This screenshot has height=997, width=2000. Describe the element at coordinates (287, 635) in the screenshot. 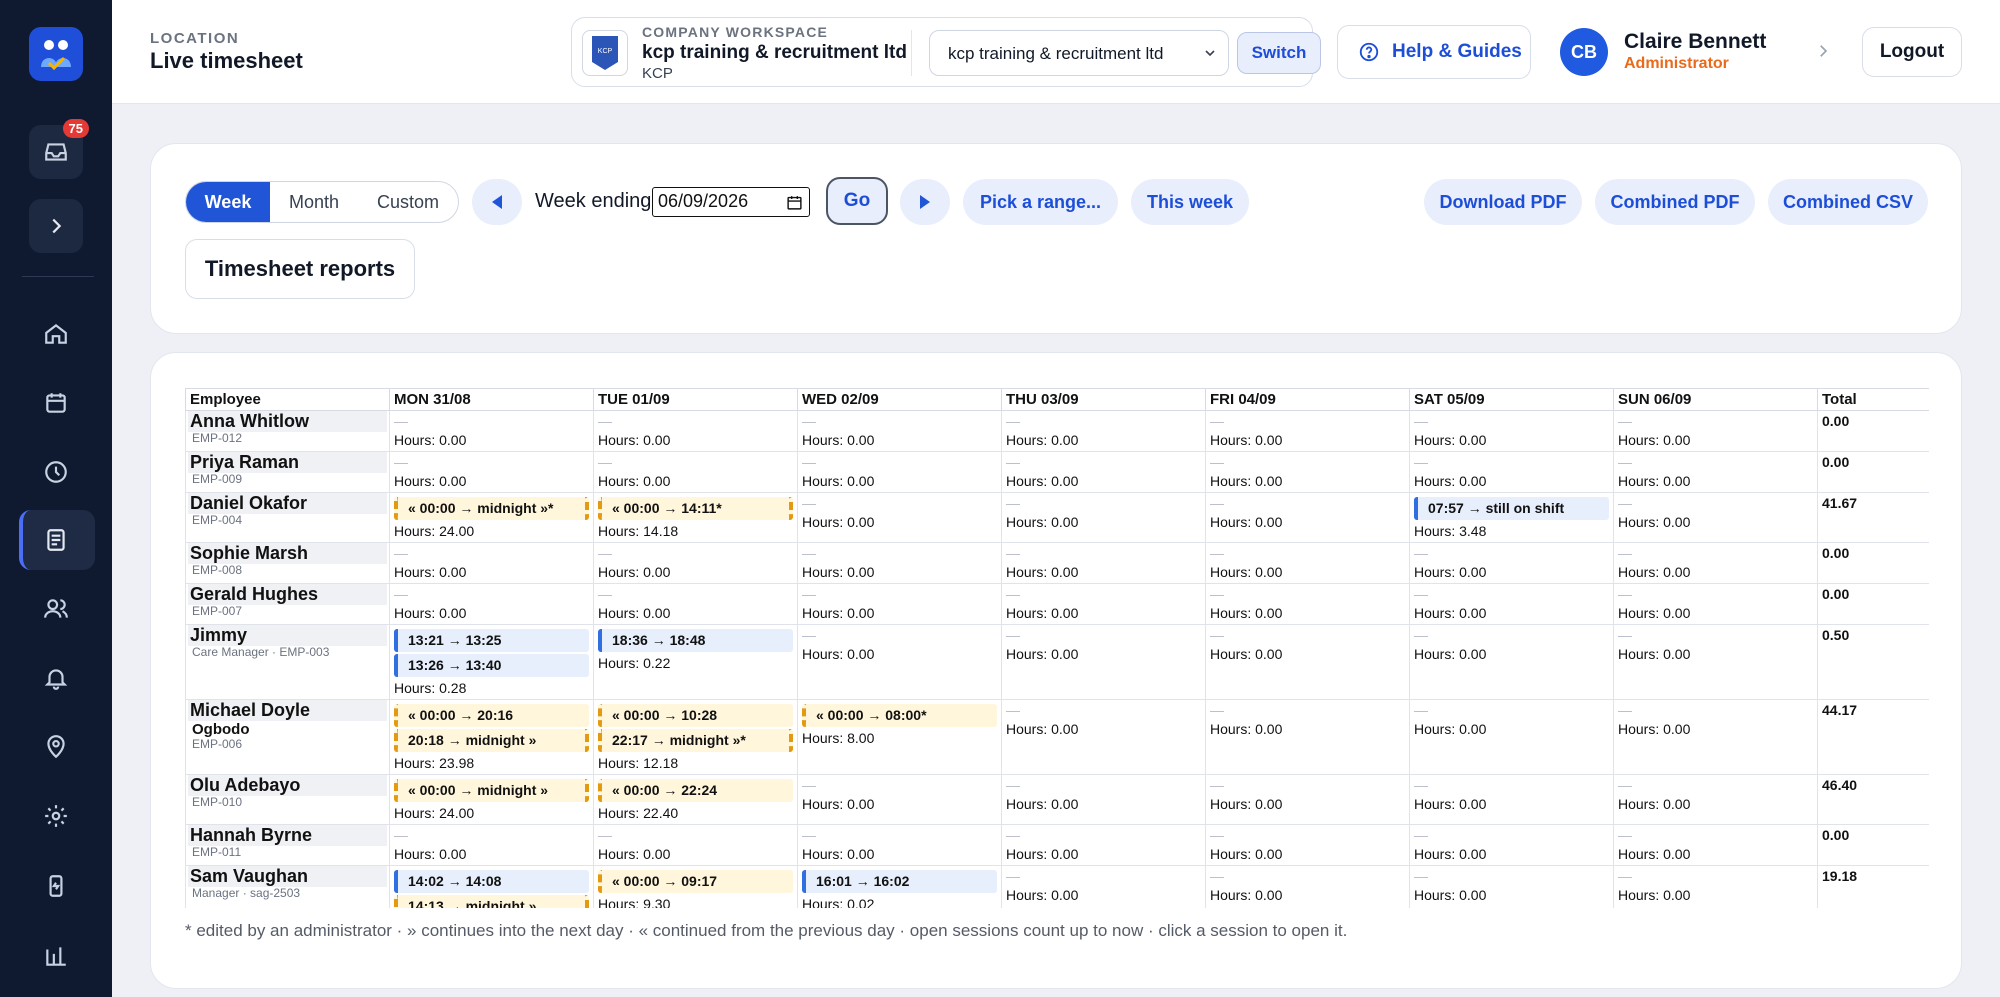

I see `employee-name: Jimmy` at that location.